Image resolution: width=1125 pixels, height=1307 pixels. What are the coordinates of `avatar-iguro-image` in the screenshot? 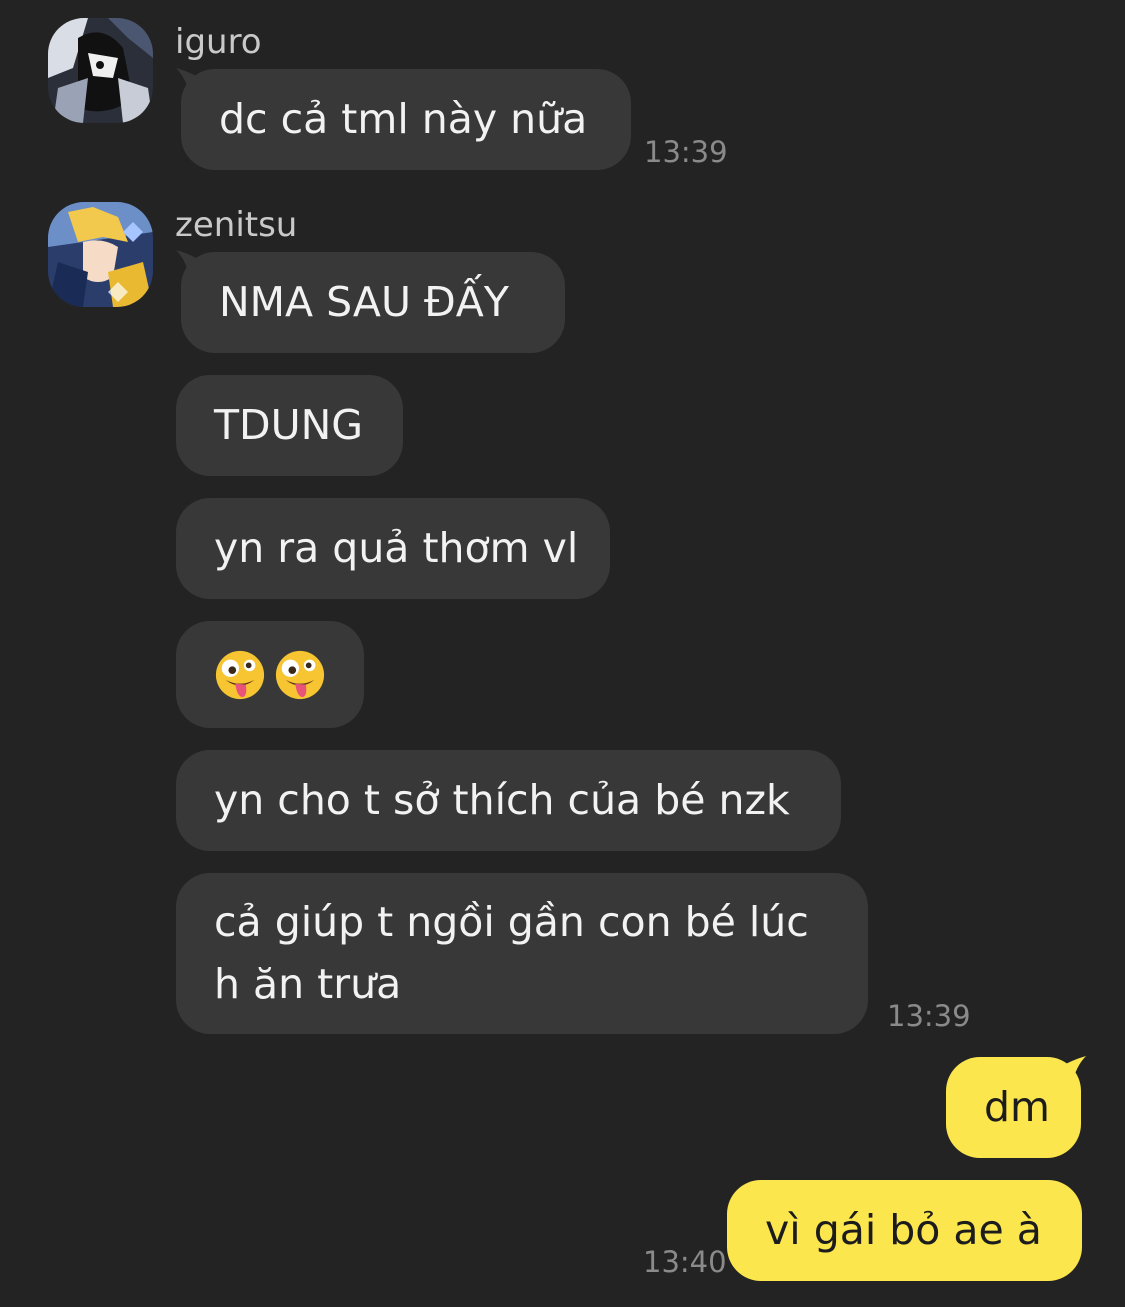 It's located at (100, 70).